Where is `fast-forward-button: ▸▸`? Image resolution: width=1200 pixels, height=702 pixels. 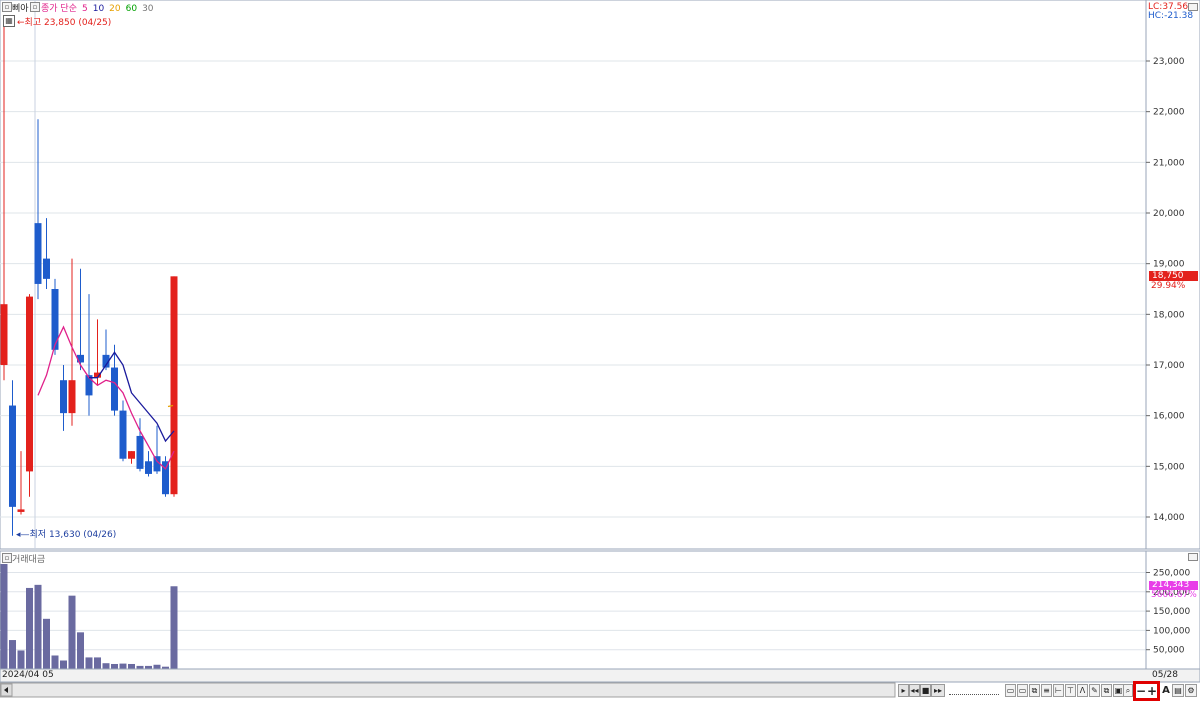
fast-forward-button: ▸▸ is located at coordinates (938, 690).